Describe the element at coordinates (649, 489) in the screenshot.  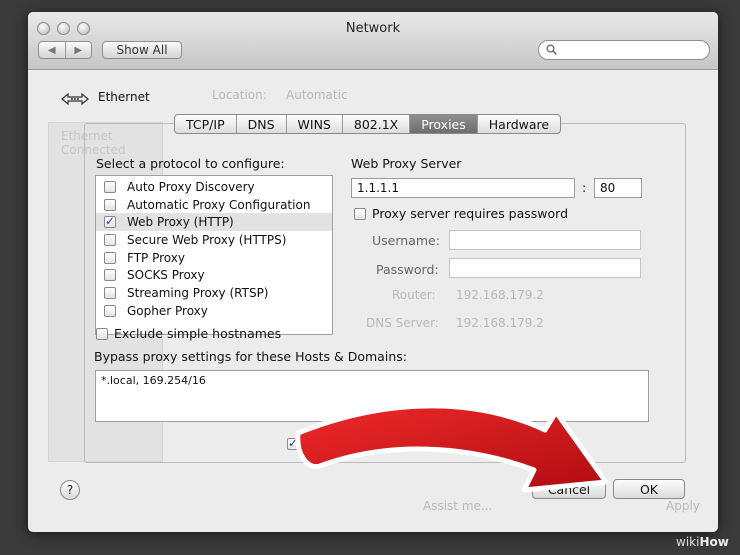
I see `ok-button: OK` at that location.